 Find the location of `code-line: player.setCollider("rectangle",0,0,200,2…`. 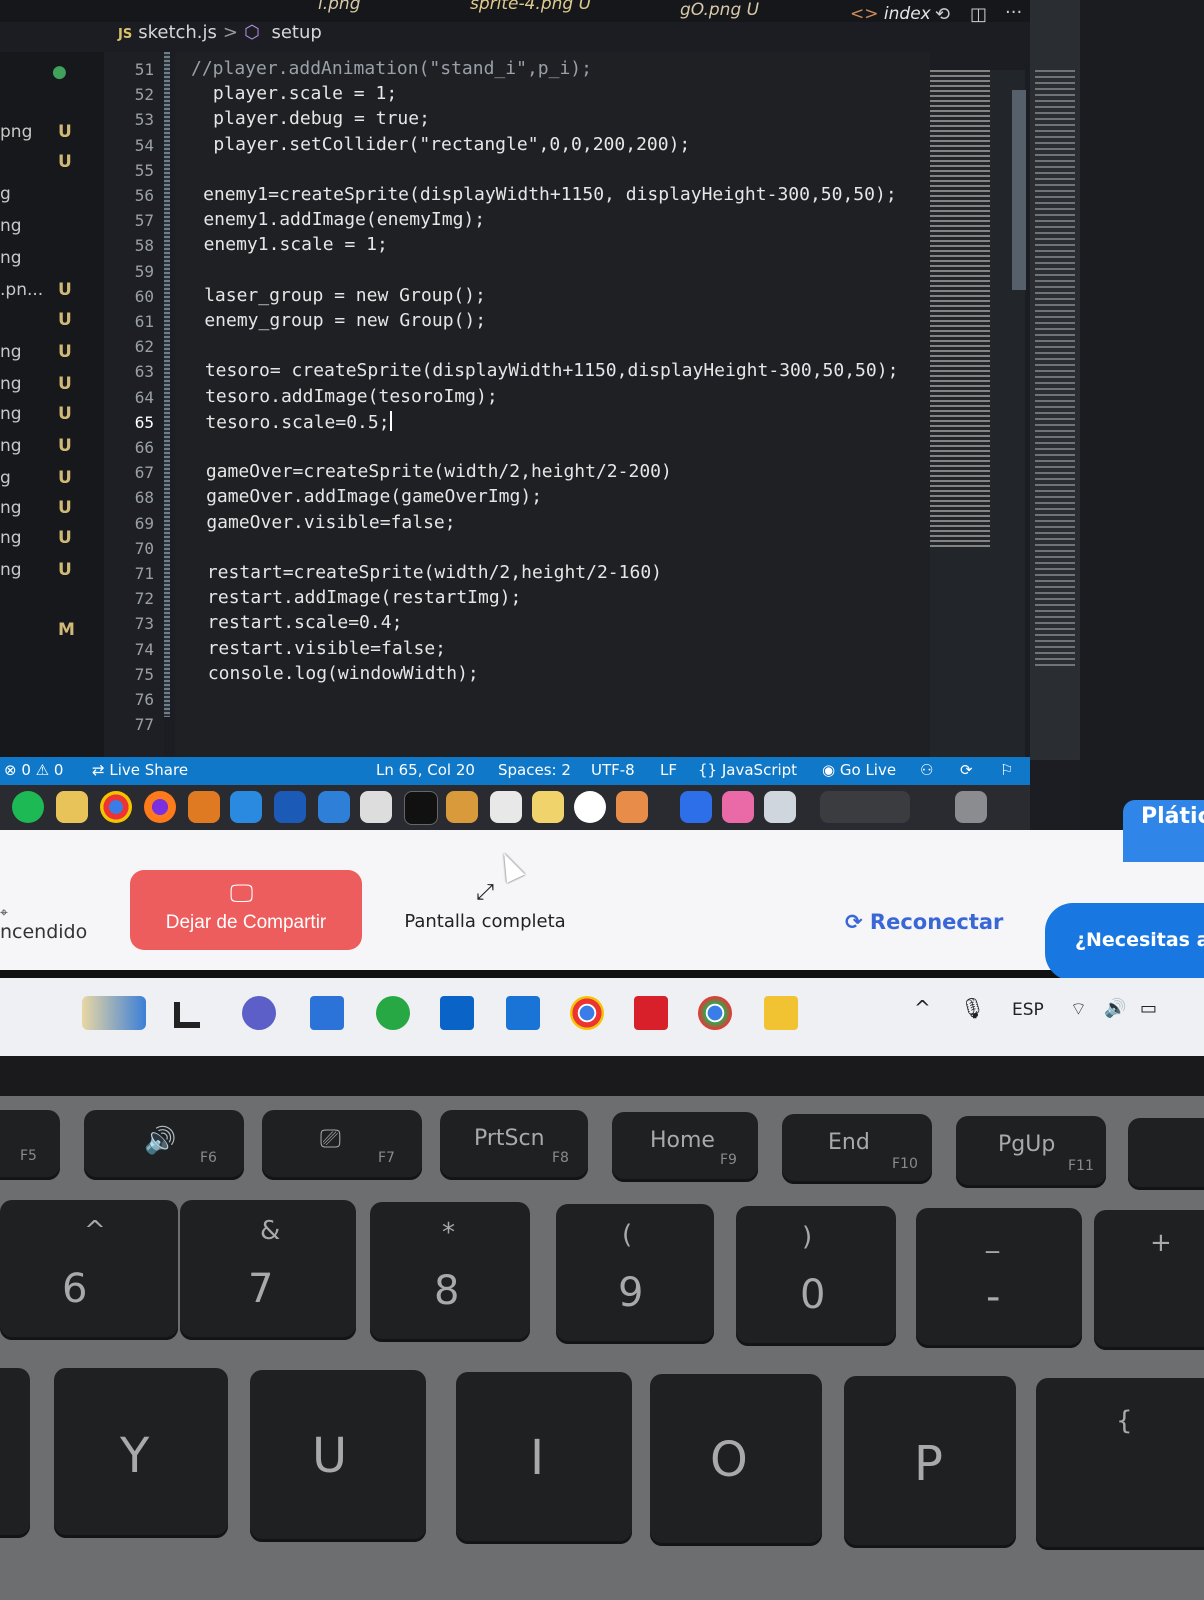

code-line: player.setCollider("rectangle",0,0,200,2… is located at coordinates (441, 144).